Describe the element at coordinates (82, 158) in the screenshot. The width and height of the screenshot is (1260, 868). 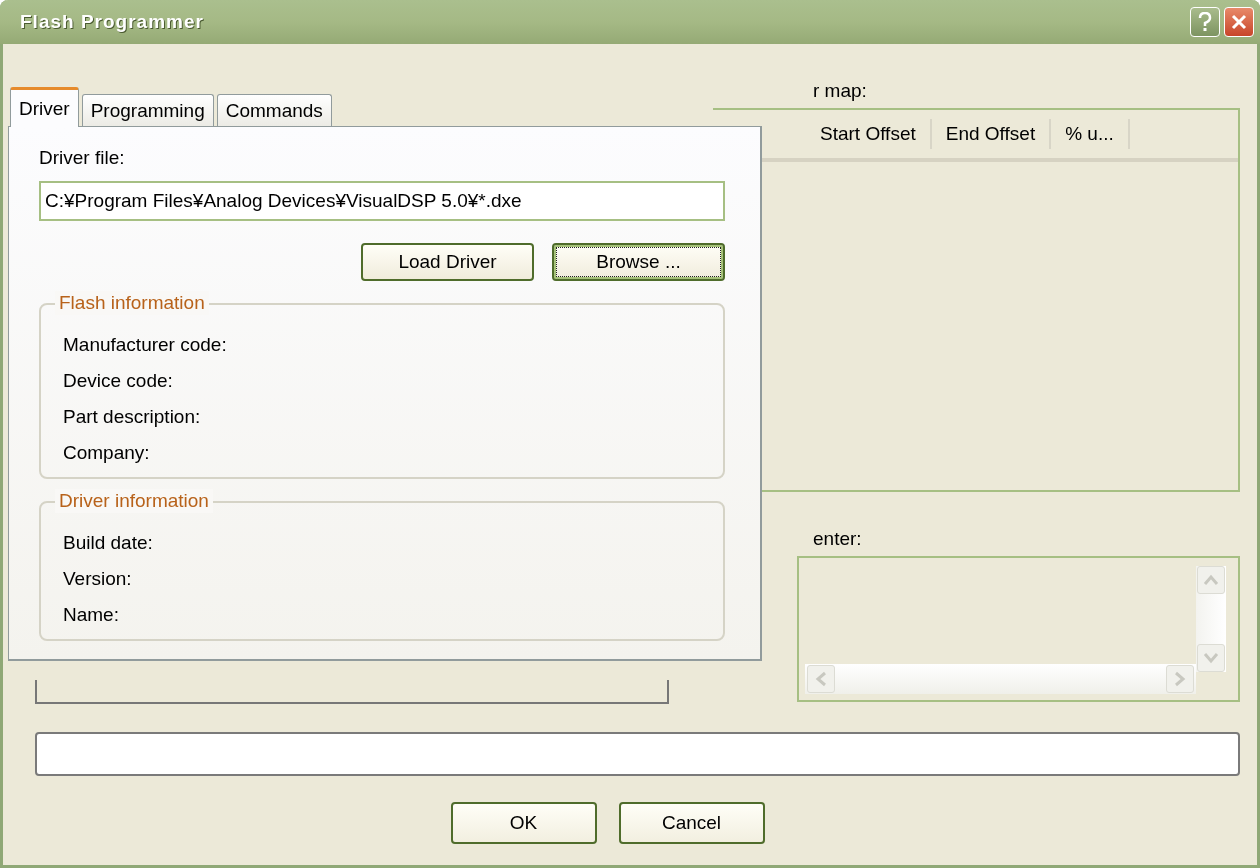
I see `driver-file-label: Driver file:` at that location.